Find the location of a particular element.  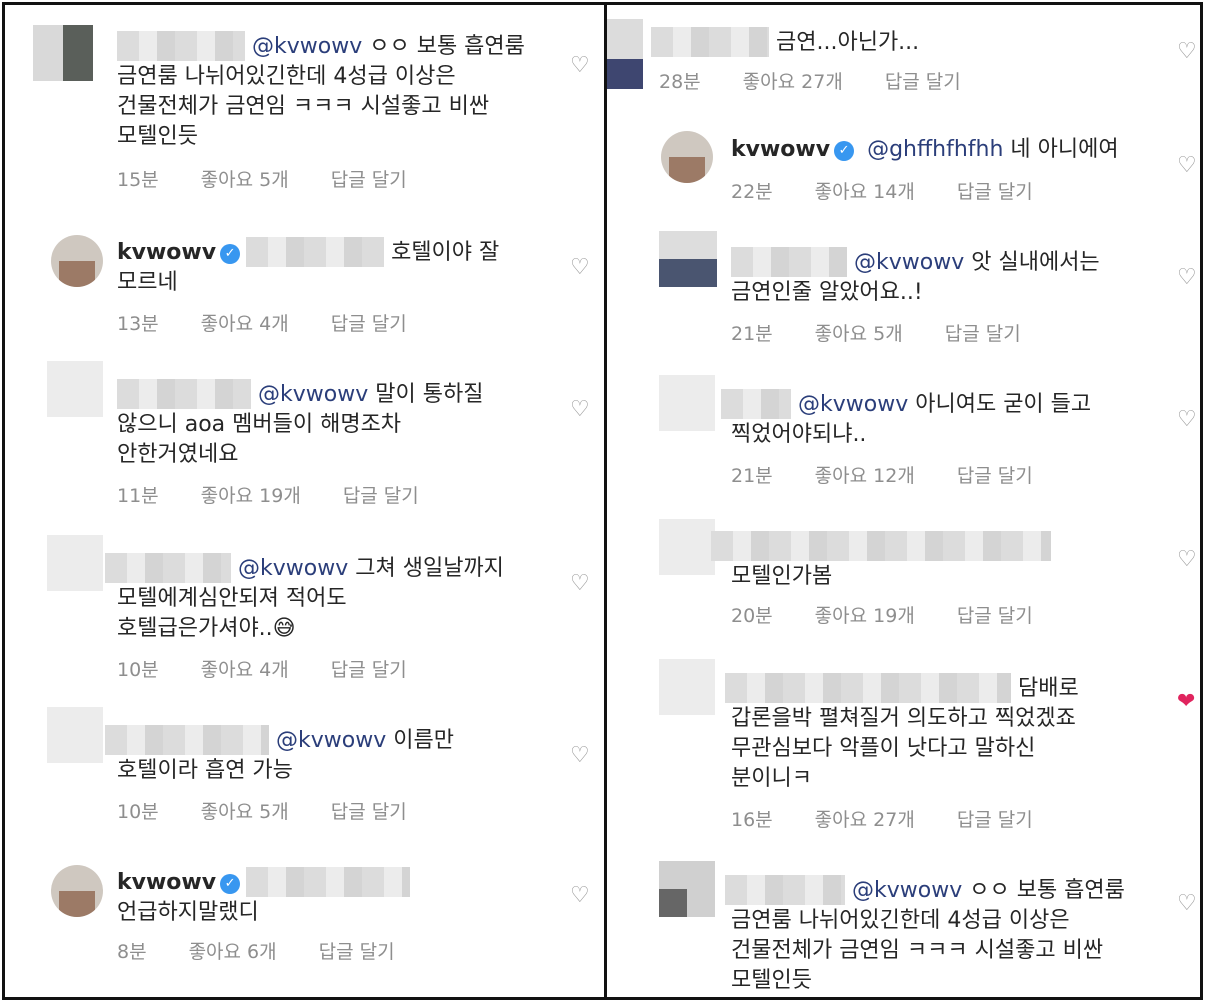

timestamp: 10분 is located at coordinates (138, 670).